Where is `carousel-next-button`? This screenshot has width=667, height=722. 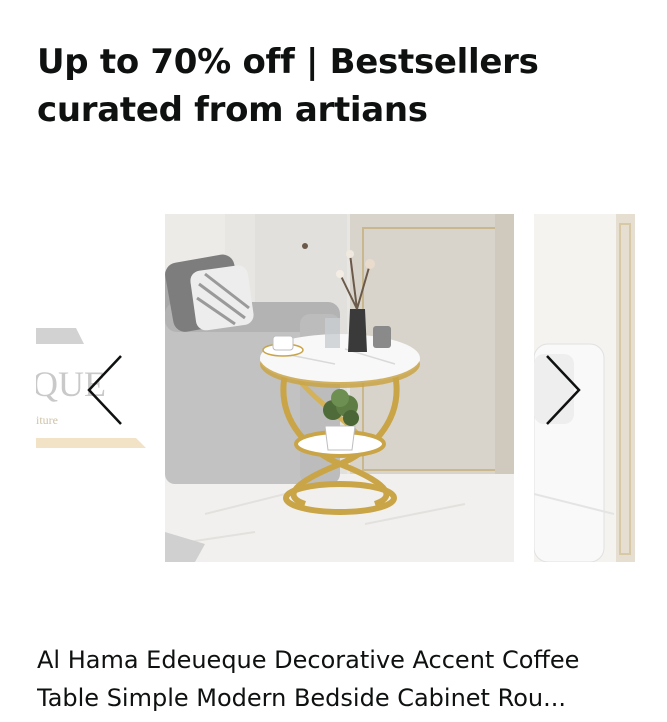 carousel-next-button is located at coordinates (563, 390).